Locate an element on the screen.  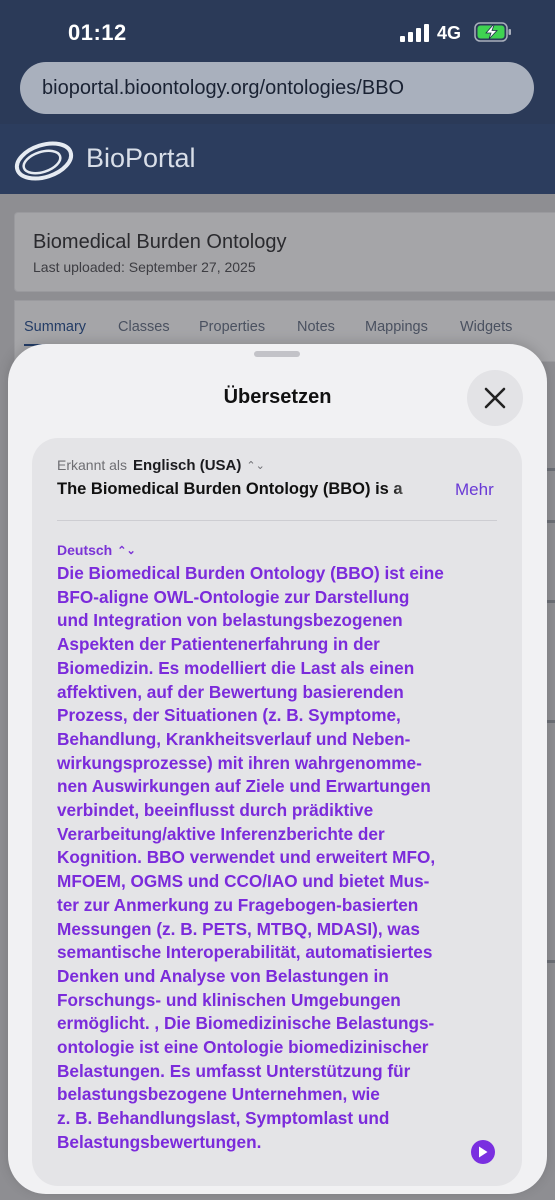
tab-widgets: Widgets is located at coordinates (486, 327).